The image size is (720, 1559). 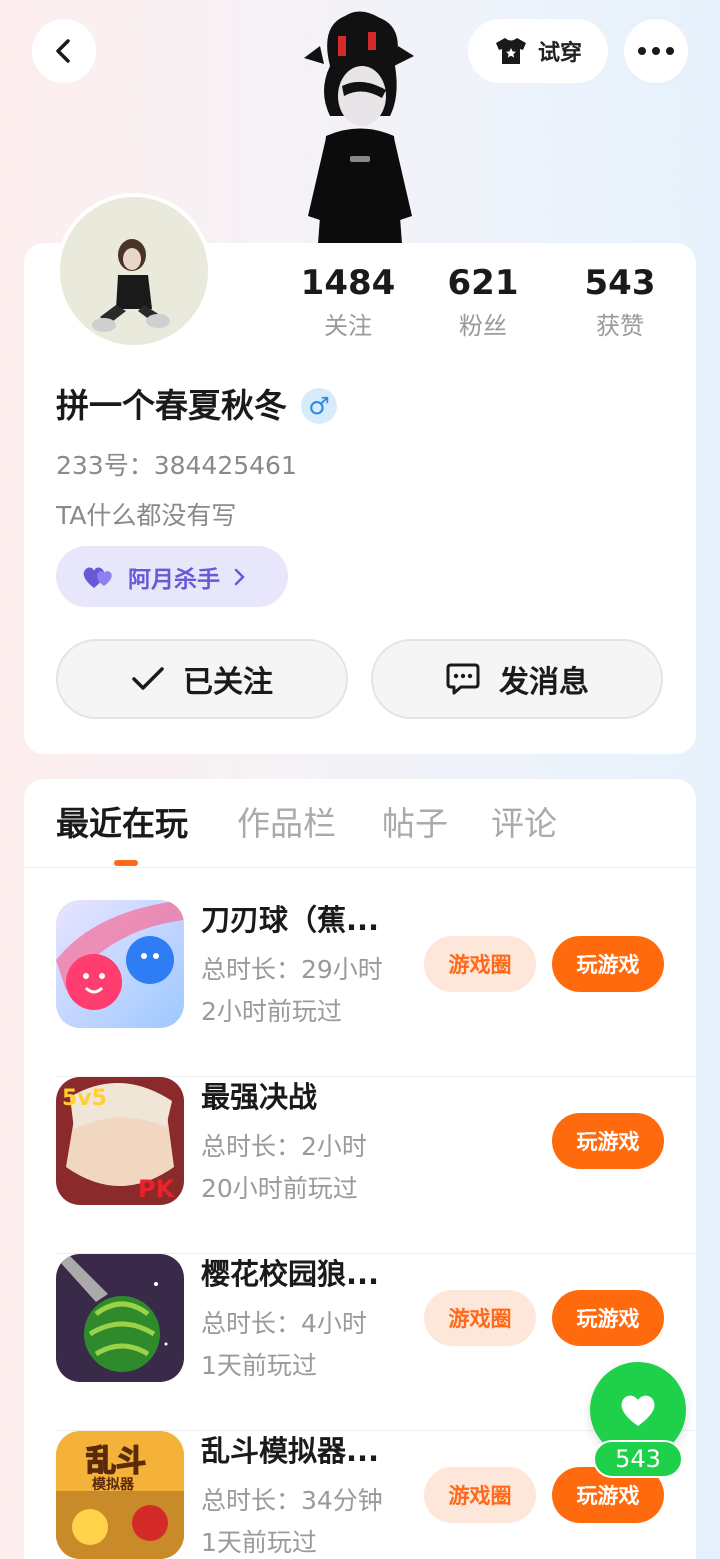 What do you see at coordinates (510, 51) in the screenshot?
I see `tshirt-icon` at bounding box center [510, 51].